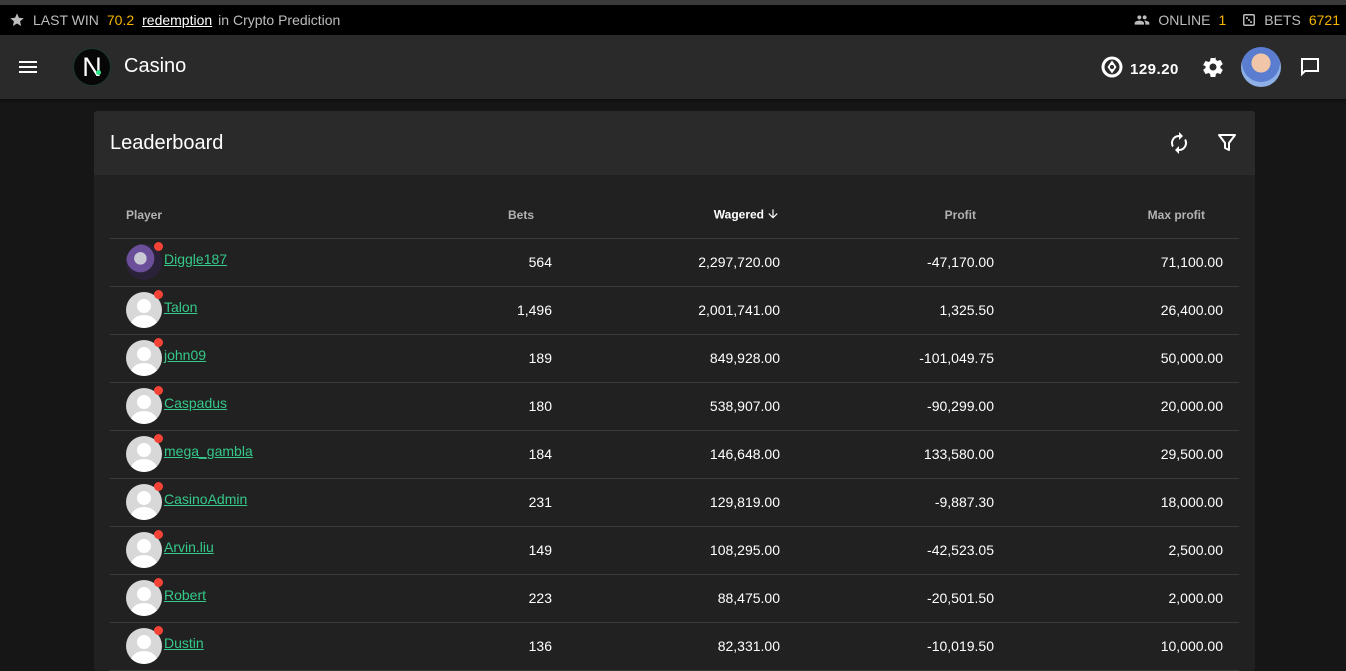 Image resolution: width=1346 pixels, height=671 pixels. What do you see at coordinates (205, 499) in the screenshot?
I see `player-link: CasinoAdmin` at bounding box center [205, 499].